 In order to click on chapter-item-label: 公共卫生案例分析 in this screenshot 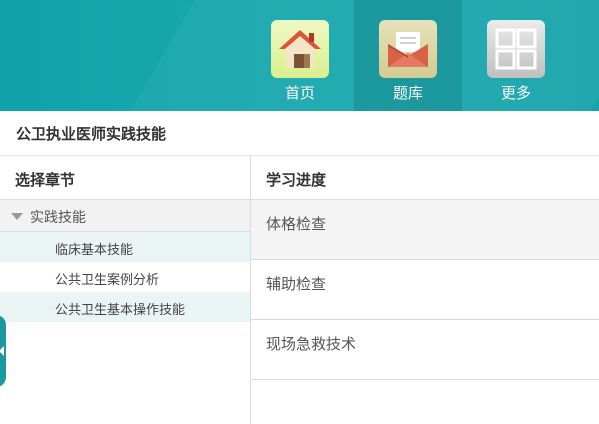, I will do `click(107, 280)`.